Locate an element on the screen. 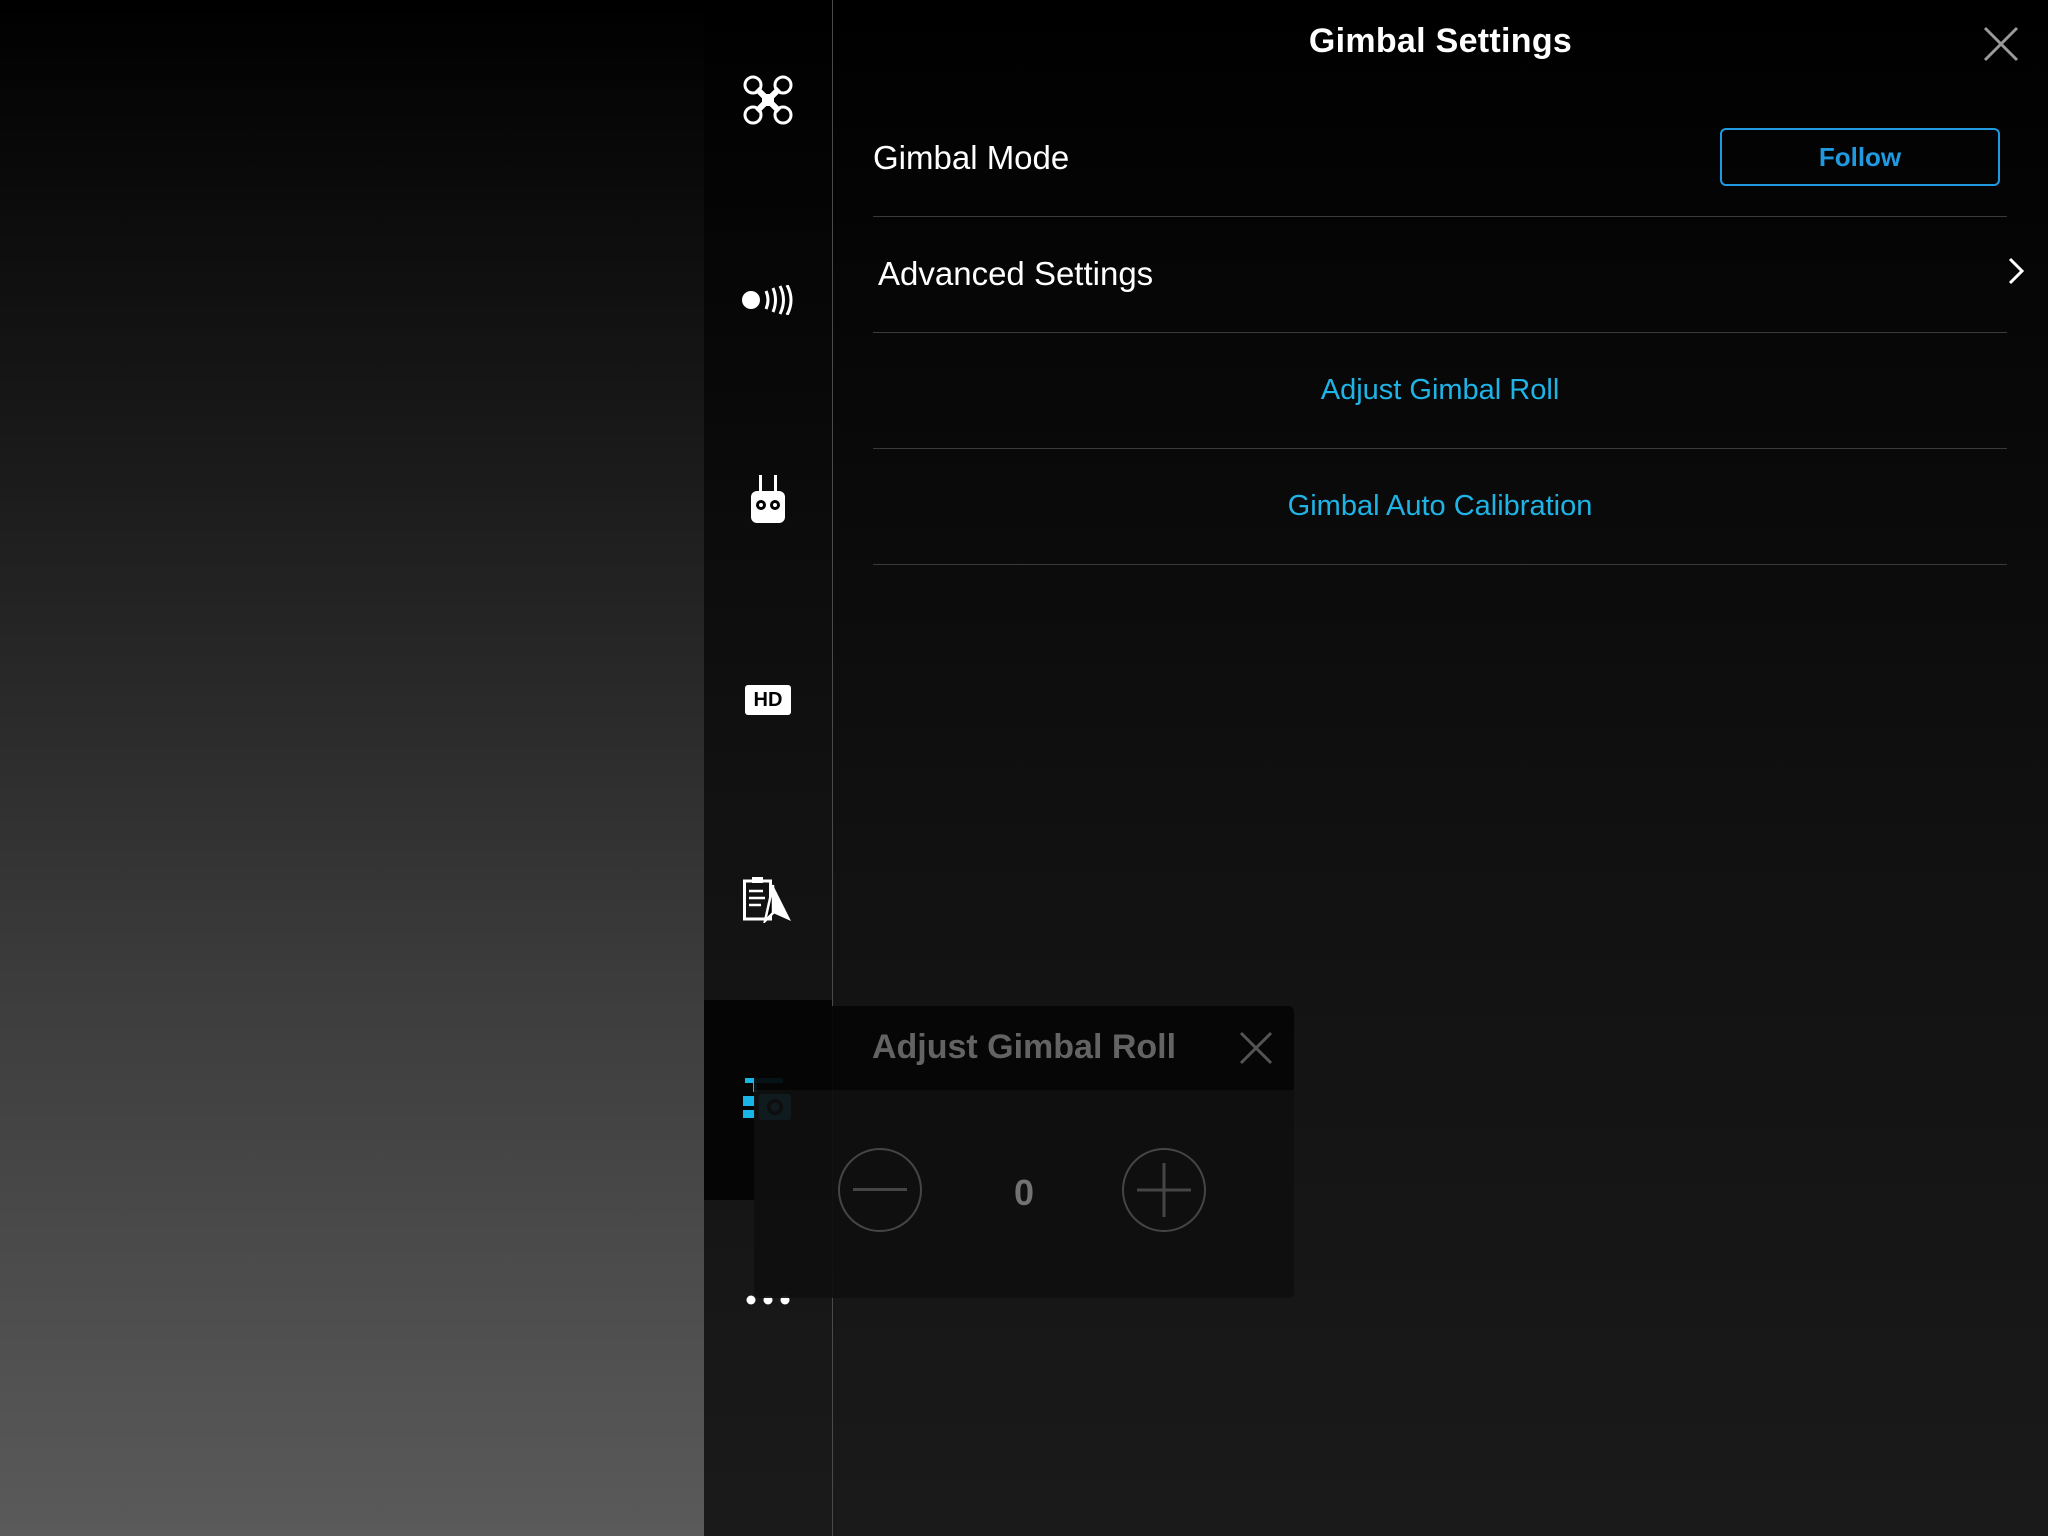 The height and width of the screenshot is (1536, 2048). sidebar-item-remote-controller is located at coordinates (768, 500).